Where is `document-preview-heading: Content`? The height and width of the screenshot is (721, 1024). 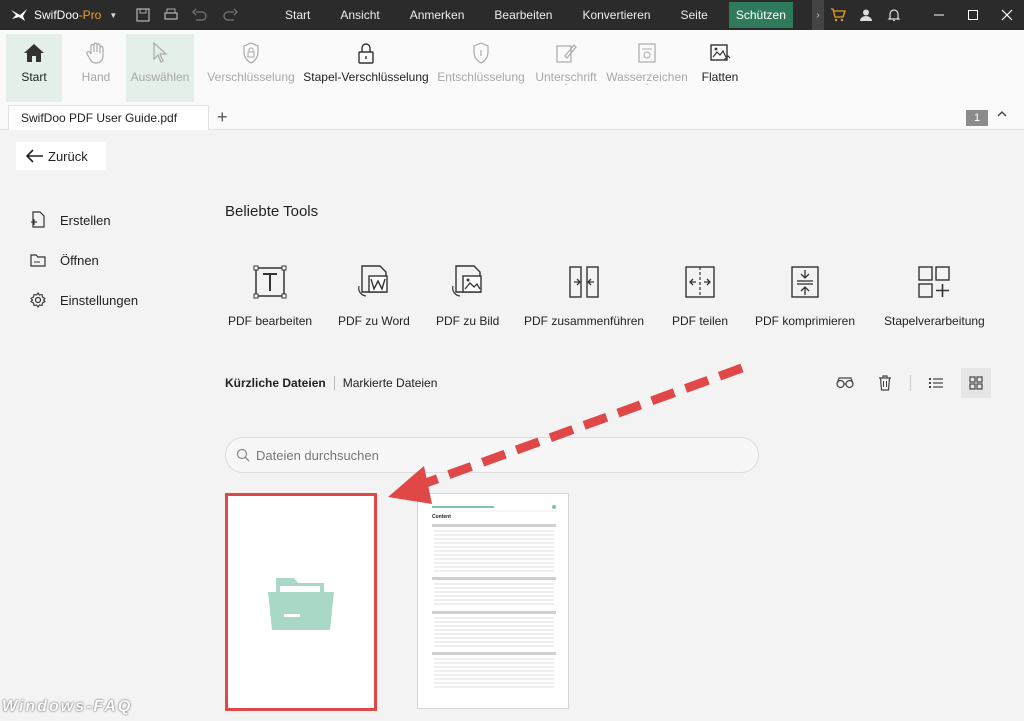
document-preview-heading: Content is located at coordinates (441, 517).